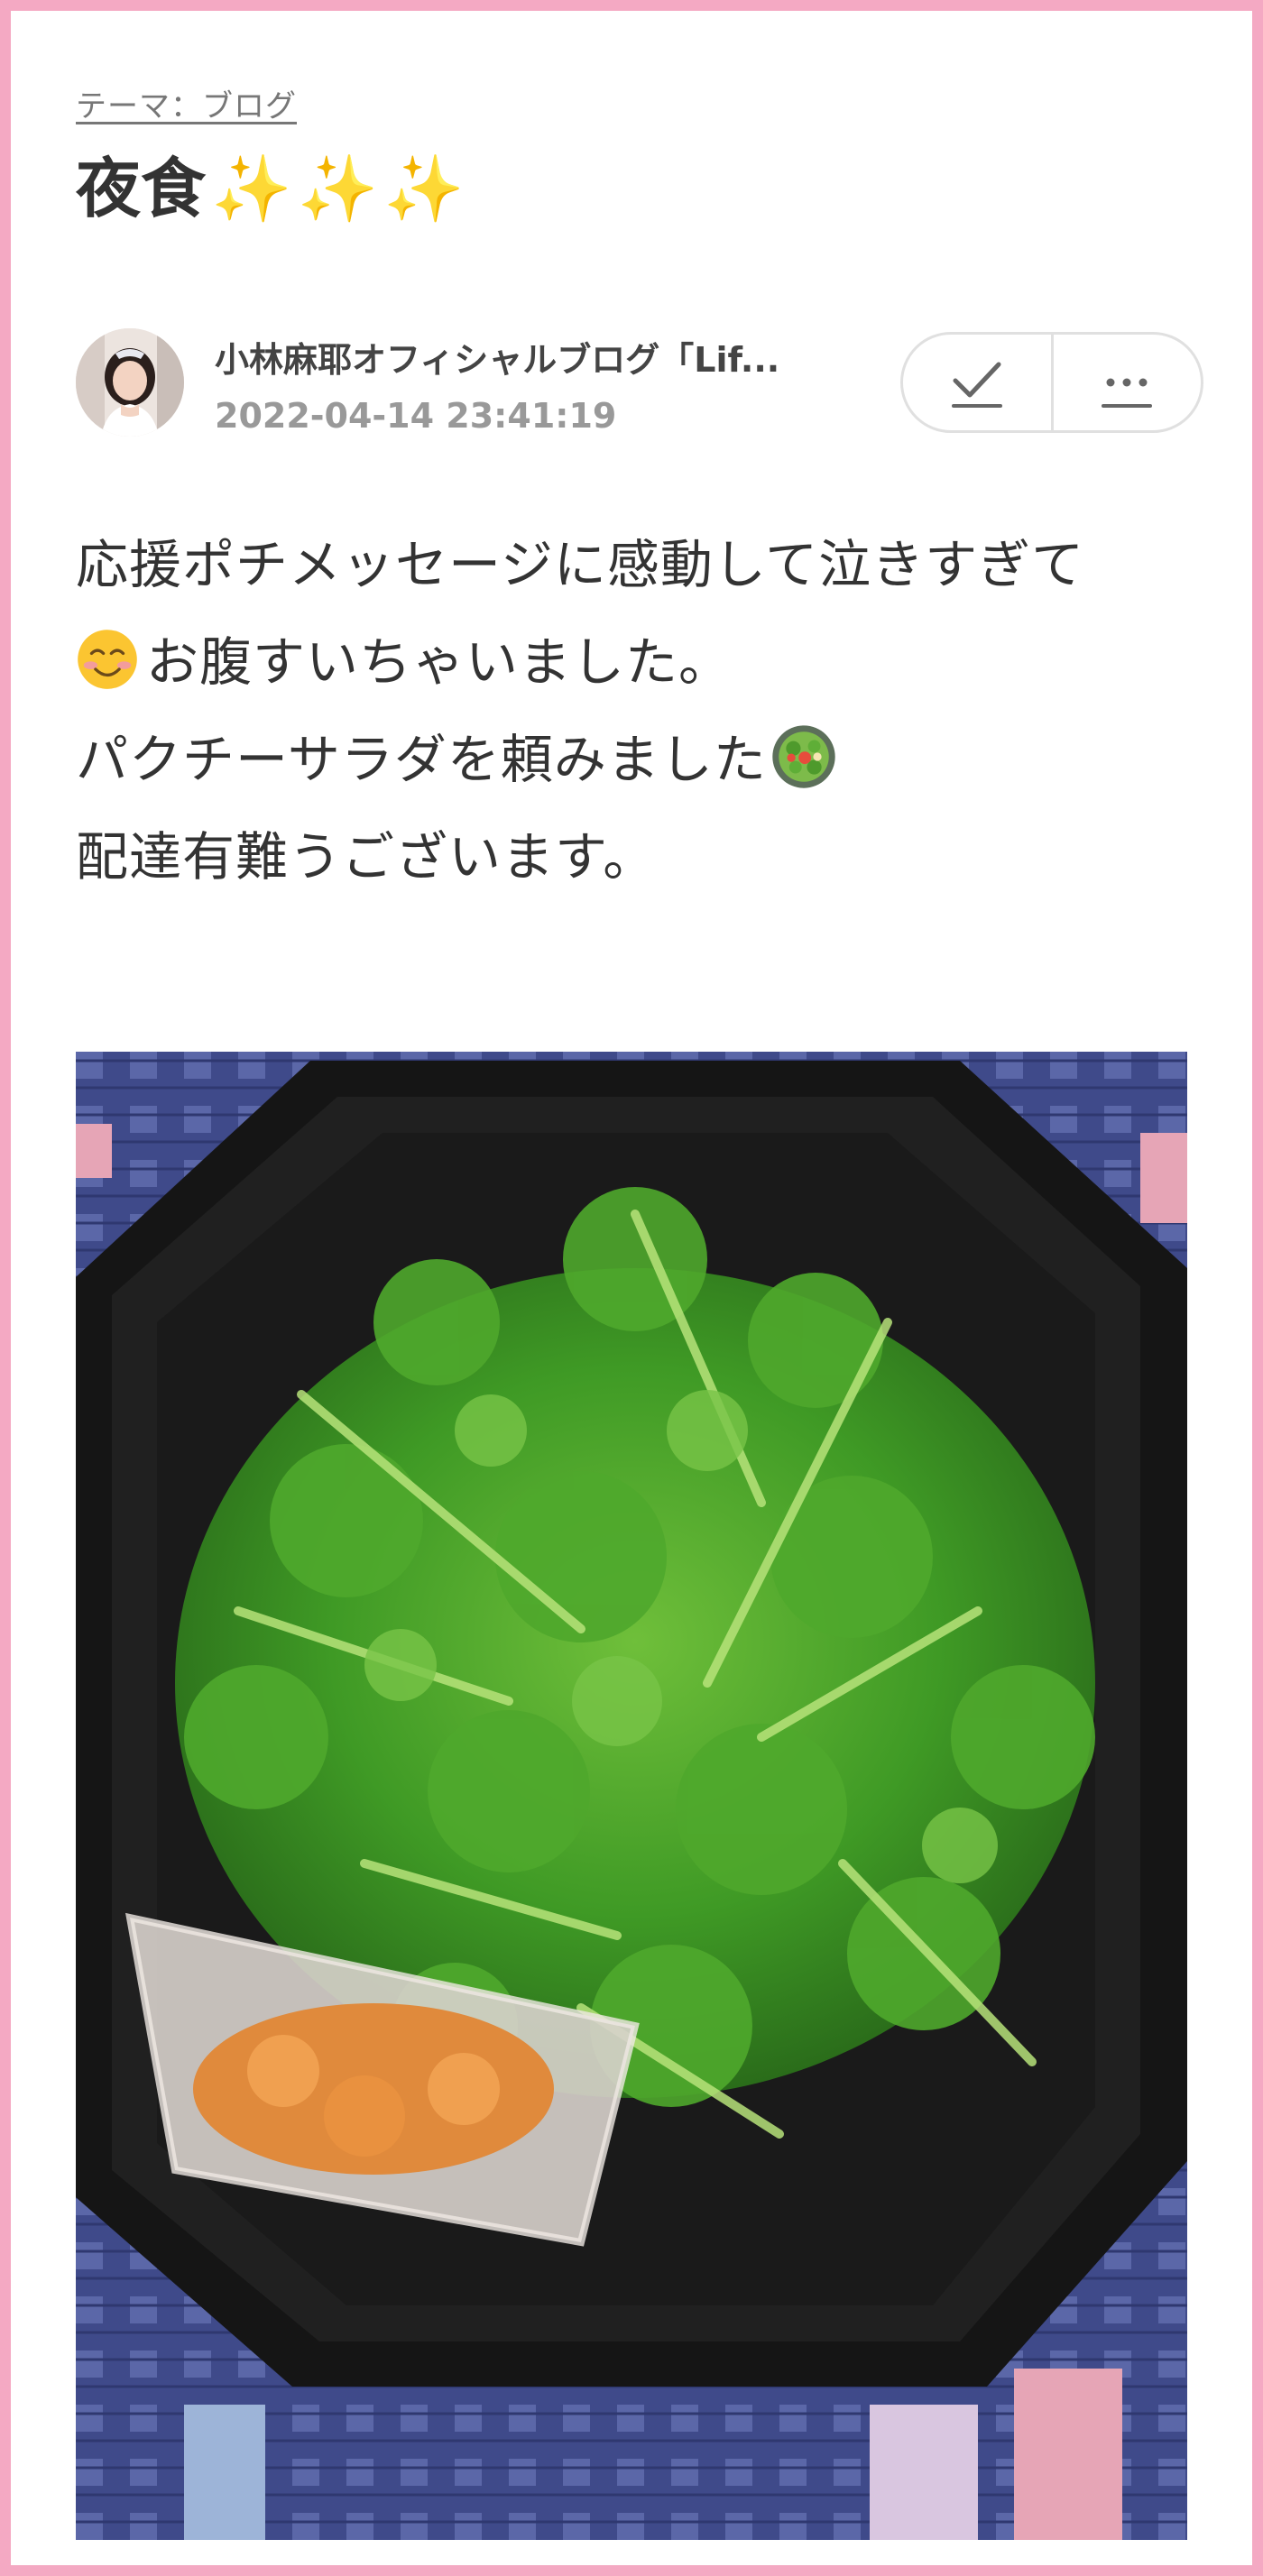 Image resolution: width=1263 pixels, height=2576 pixels. What do you see at coordinates (416, 416) in the screenshot?
I see `post-date: 2022-04-14 23:41:19` at bounding box center [416, 416].